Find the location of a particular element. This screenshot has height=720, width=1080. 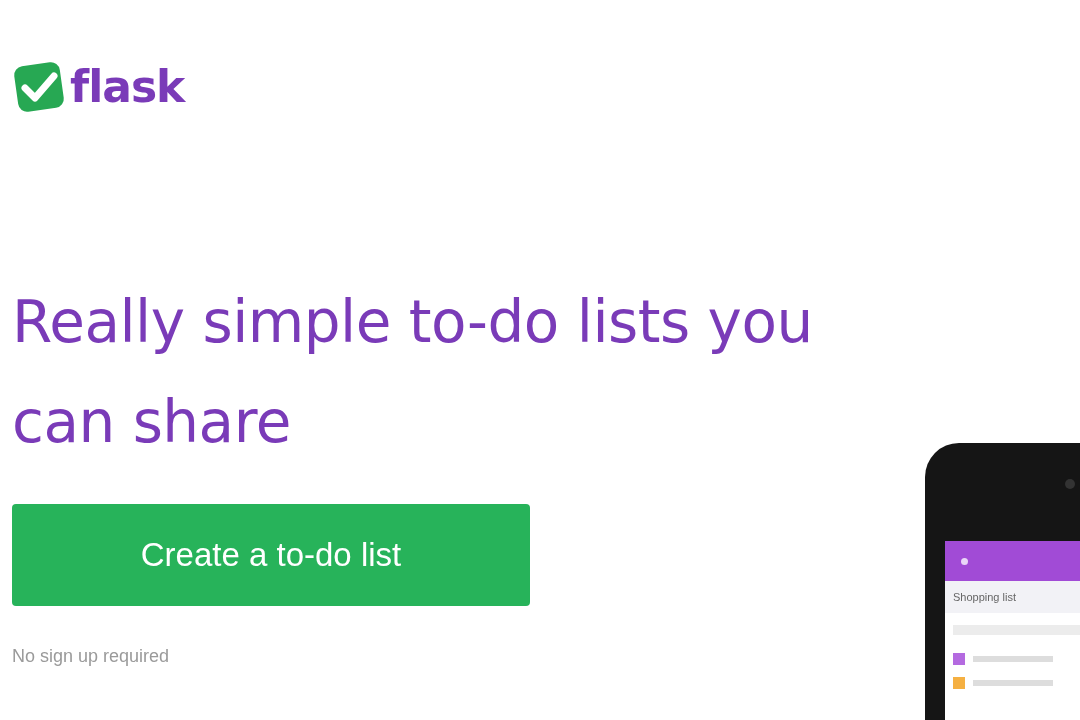

camera-icon is located at coordinates (1070, 484).